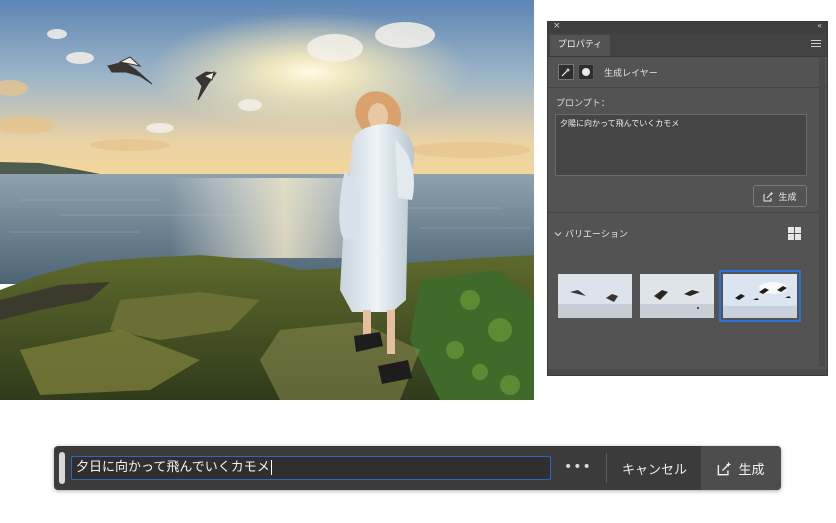 This screenshot has width=836, height=523. I want to click on tab-properties: プロパティ, so click(580, 45).